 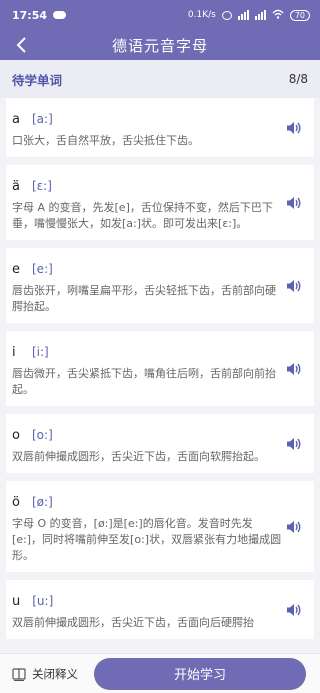 I want to click on back-button, so click(x=21, y=45).